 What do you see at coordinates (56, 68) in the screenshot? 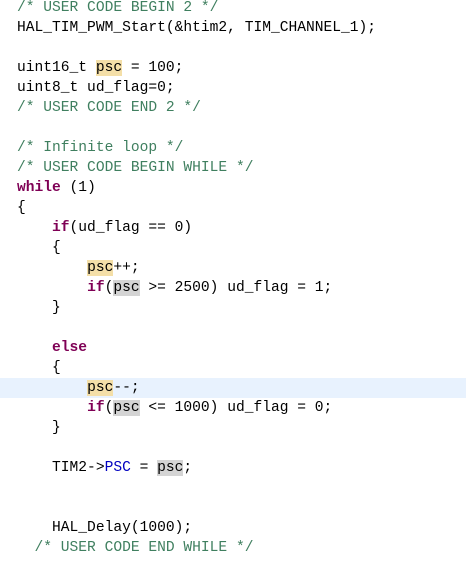
I see `code-token: uint16_t` at bounding box center [56, 68].